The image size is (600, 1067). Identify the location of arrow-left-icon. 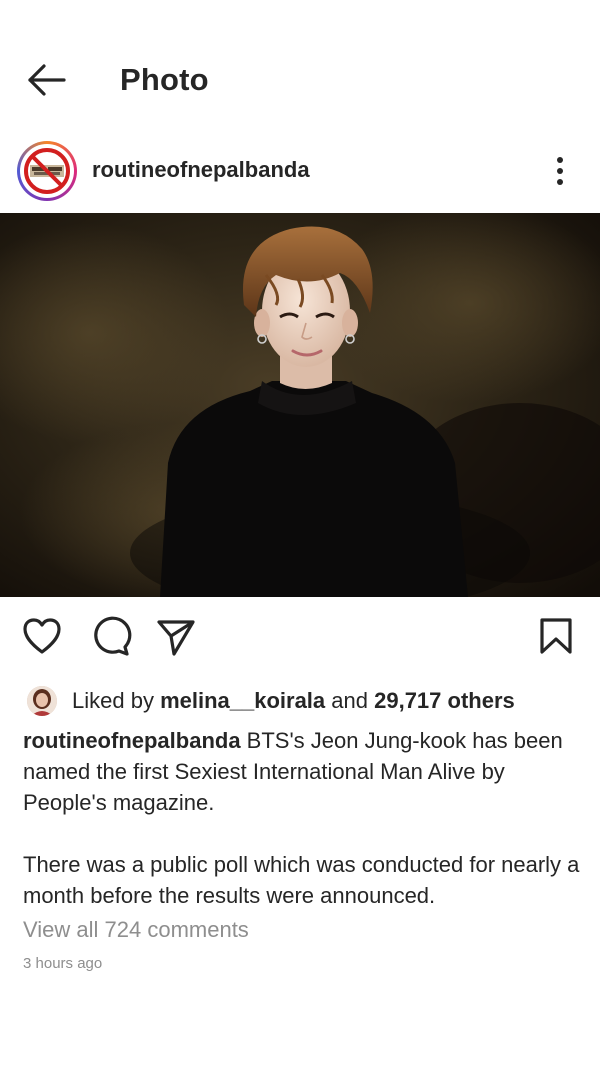
(47, 80).